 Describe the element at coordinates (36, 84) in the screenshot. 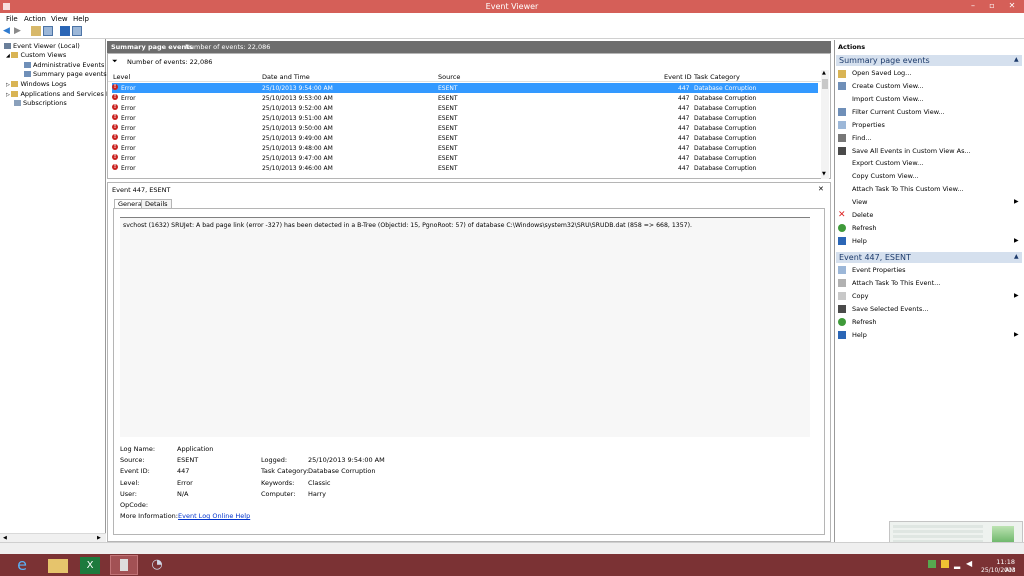

I see `tree-item-windows-logs: ▷ Windows Logs` at that location.